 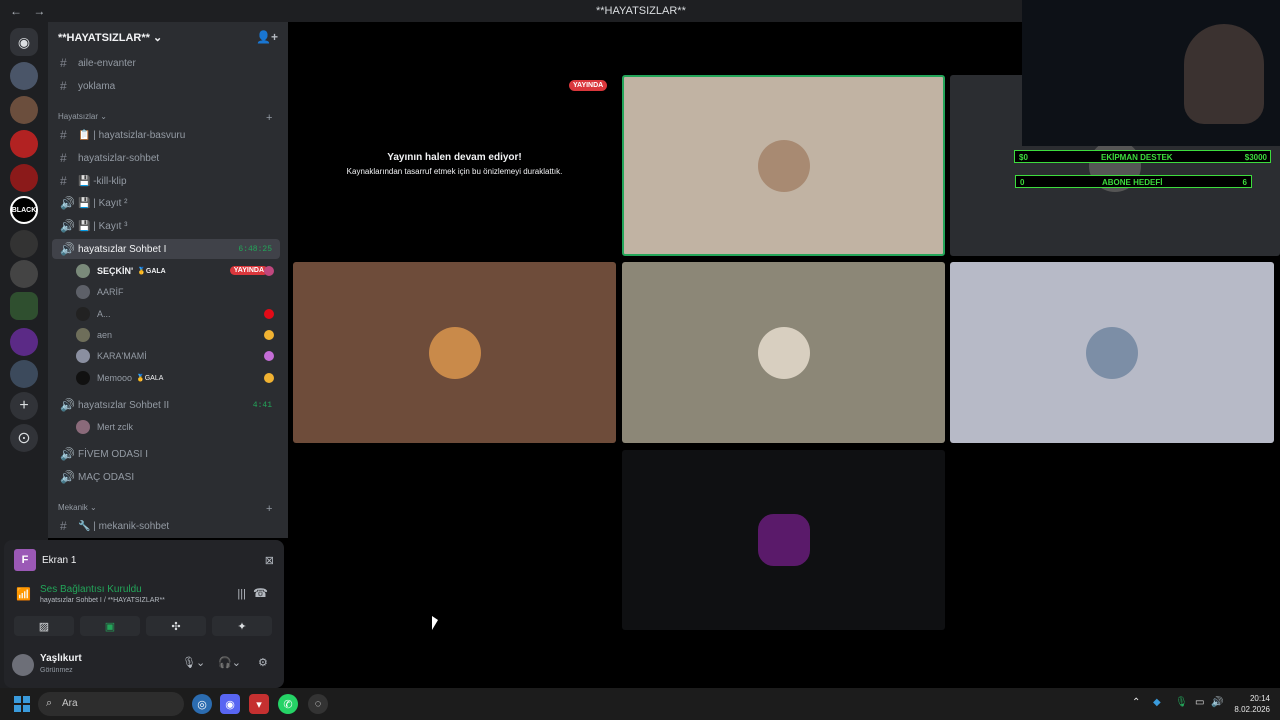 I want to click on tray-app-icon: ◆, so click(x=1157, y=702).